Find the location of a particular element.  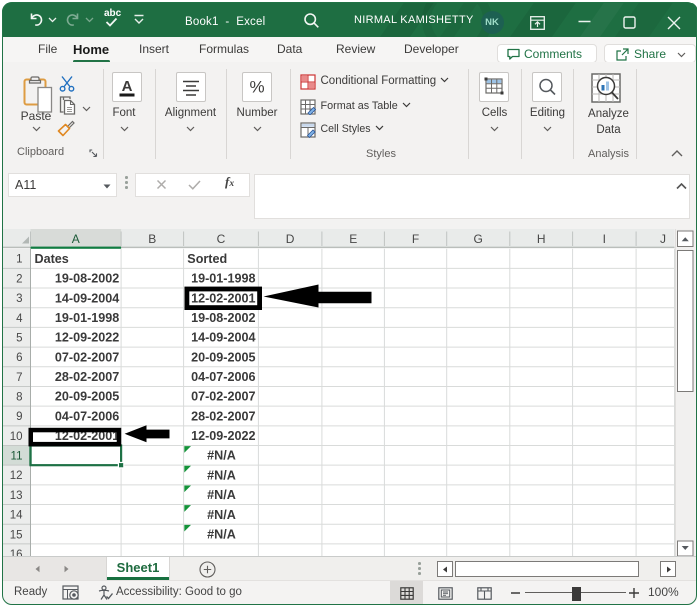

svg-text: Sorted is located at coordinates (207, 259).